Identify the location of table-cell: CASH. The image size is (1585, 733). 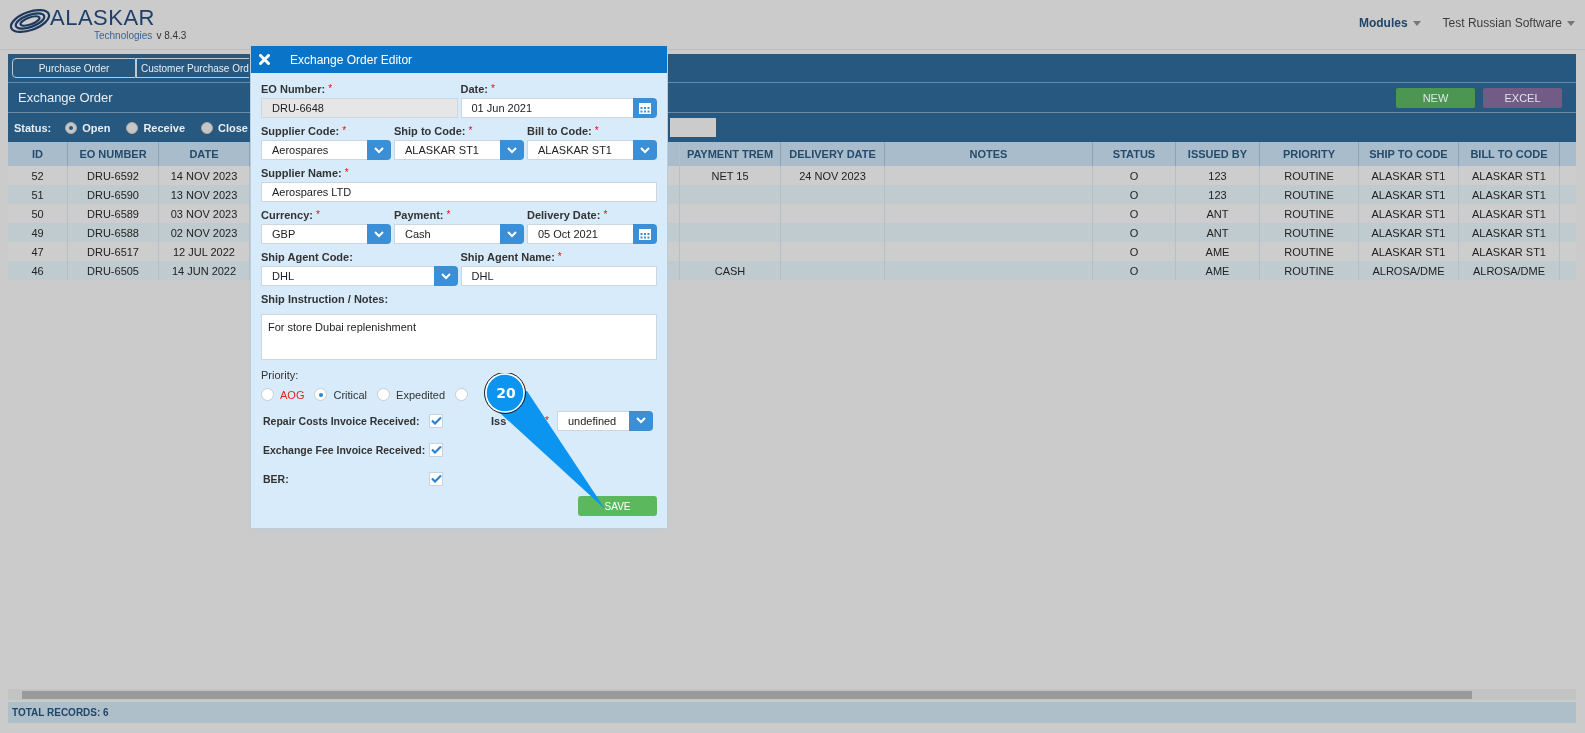
(730, 270).